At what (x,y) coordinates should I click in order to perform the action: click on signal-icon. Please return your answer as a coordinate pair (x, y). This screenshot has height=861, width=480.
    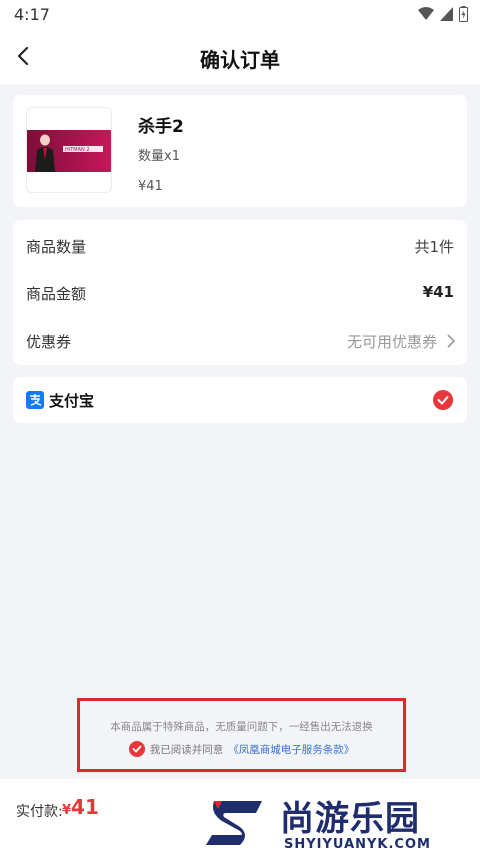
    Looking at the image, I should click on (446, 14).